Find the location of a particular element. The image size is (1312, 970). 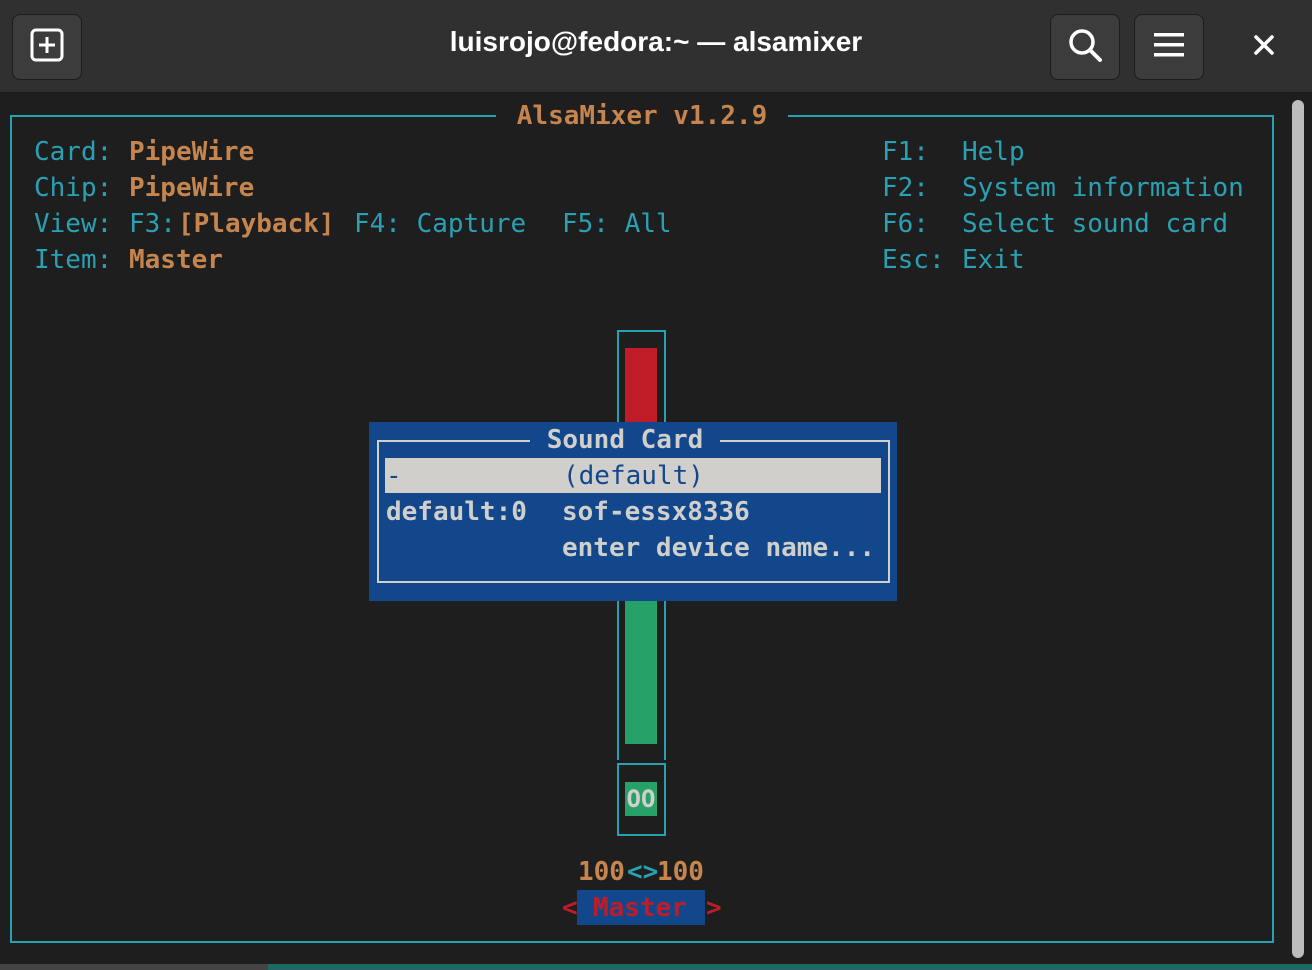

sound-card-dialog-title-box: Sound Card is located at coordinates (625, 440).